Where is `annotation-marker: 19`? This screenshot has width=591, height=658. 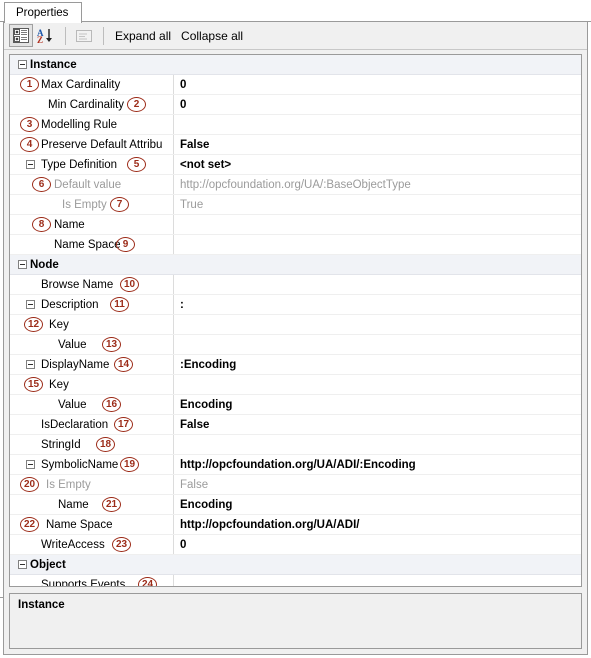
annotation-marker: 19 is located at coordinates (129, 464).